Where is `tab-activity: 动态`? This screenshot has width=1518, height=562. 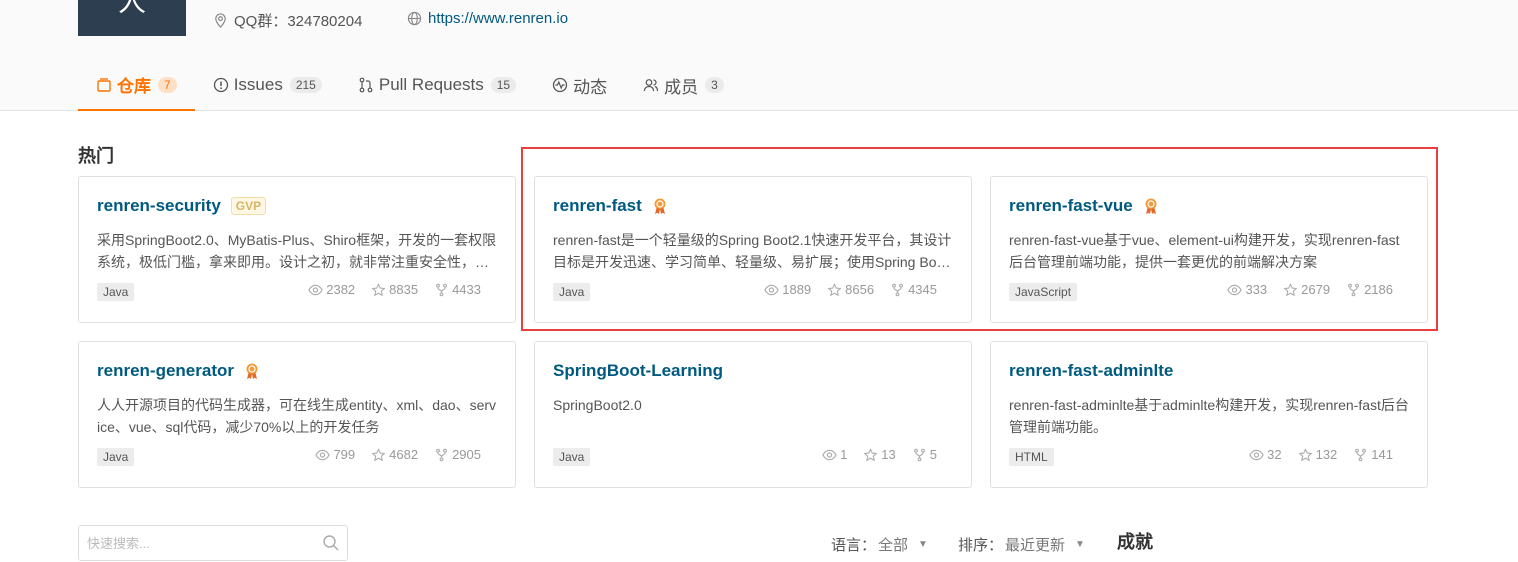
tab-activity: 动态 is located at coordinates (579, 85).